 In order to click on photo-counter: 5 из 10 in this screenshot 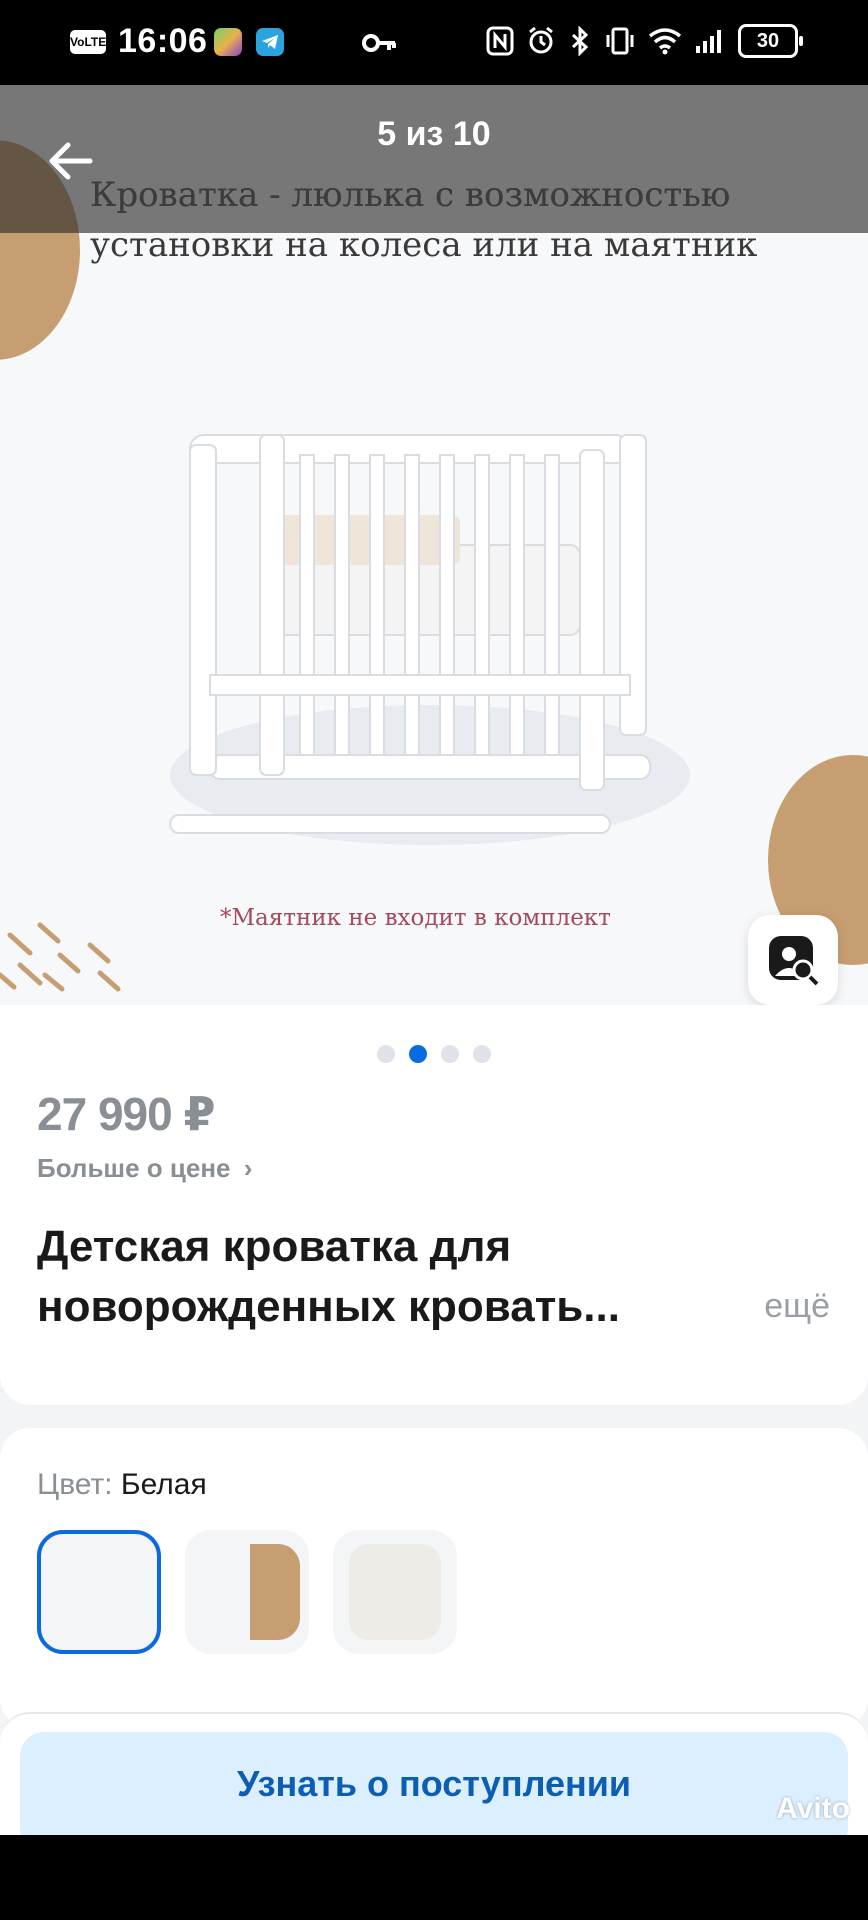, I will do `click(434, 134)`.